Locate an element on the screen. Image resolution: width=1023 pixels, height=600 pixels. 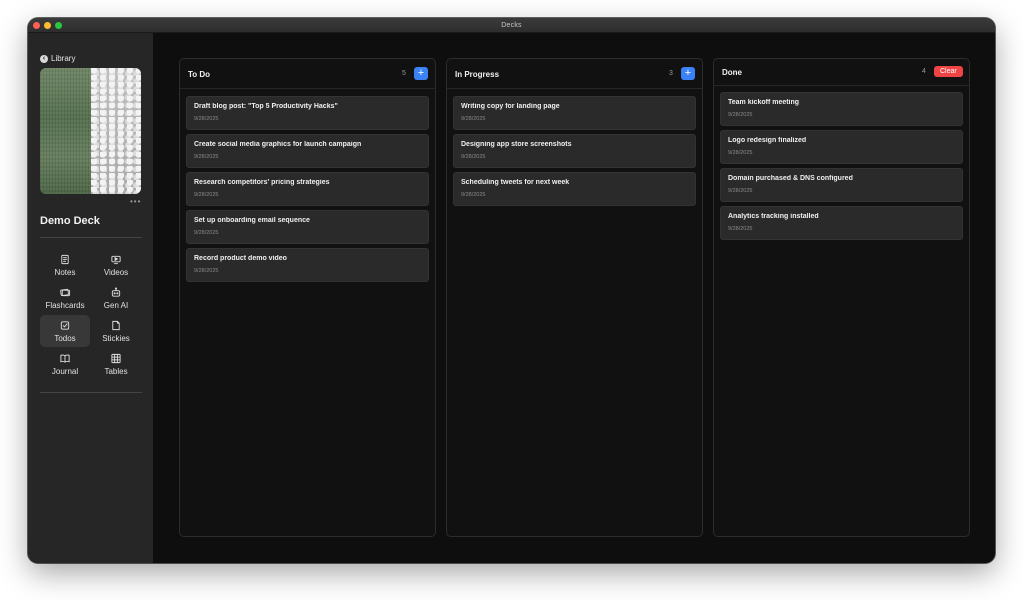
column-title: Done is located at coordinates (732, 72).